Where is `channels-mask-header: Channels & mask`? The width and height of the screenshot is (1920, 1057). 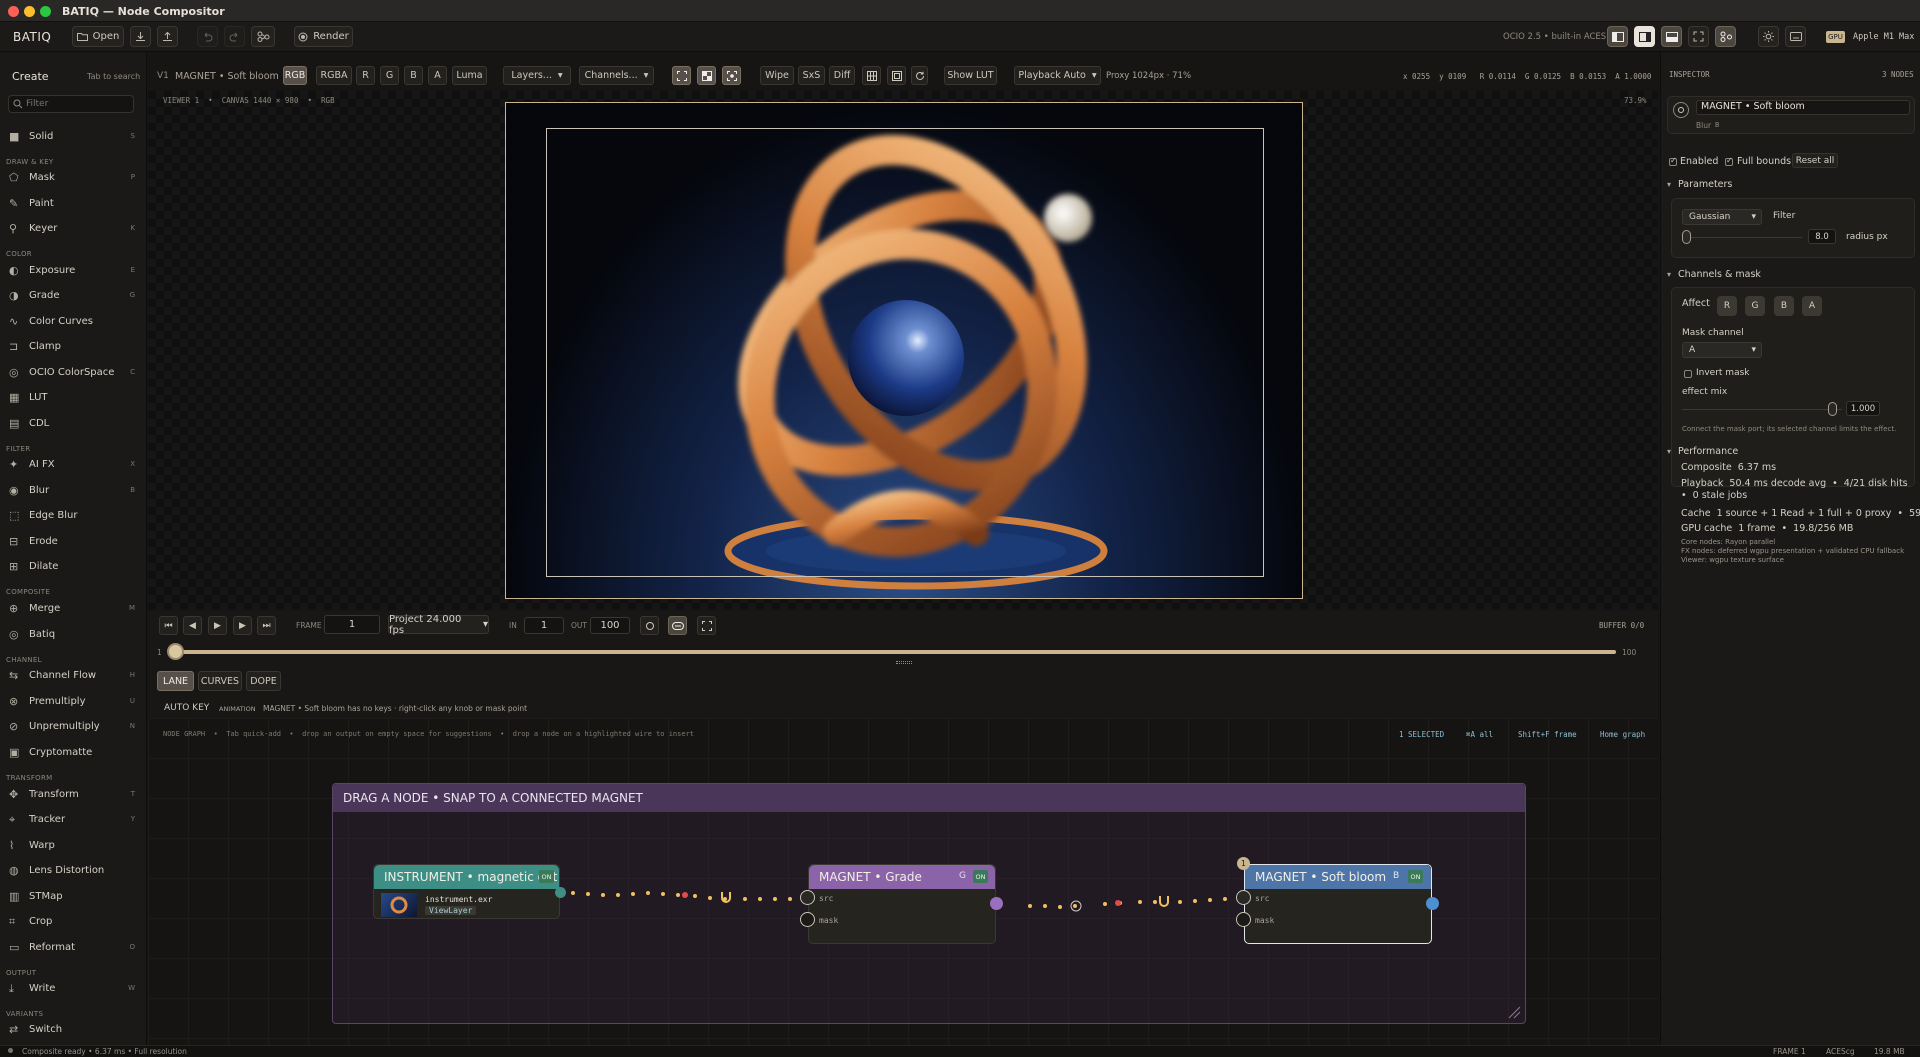
channels-mask-header: Channels & mask is located at coordinates (1719, 274).